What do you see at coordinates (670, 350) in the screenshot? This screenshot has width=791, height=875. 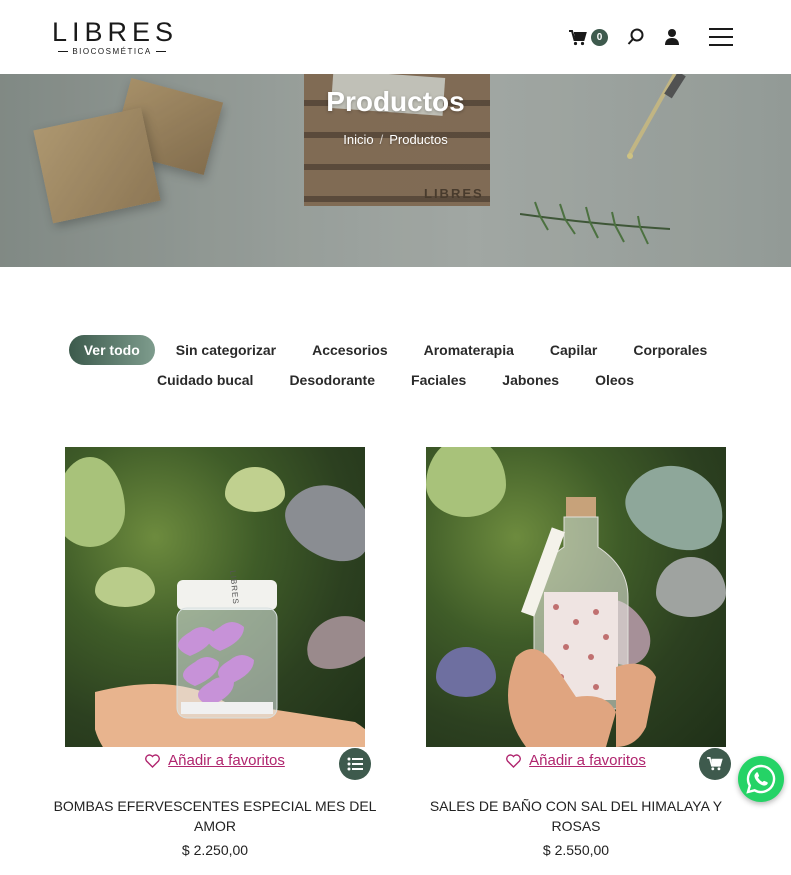 I see `filter-corporales: Corporales` at bounding box center [670, 350].